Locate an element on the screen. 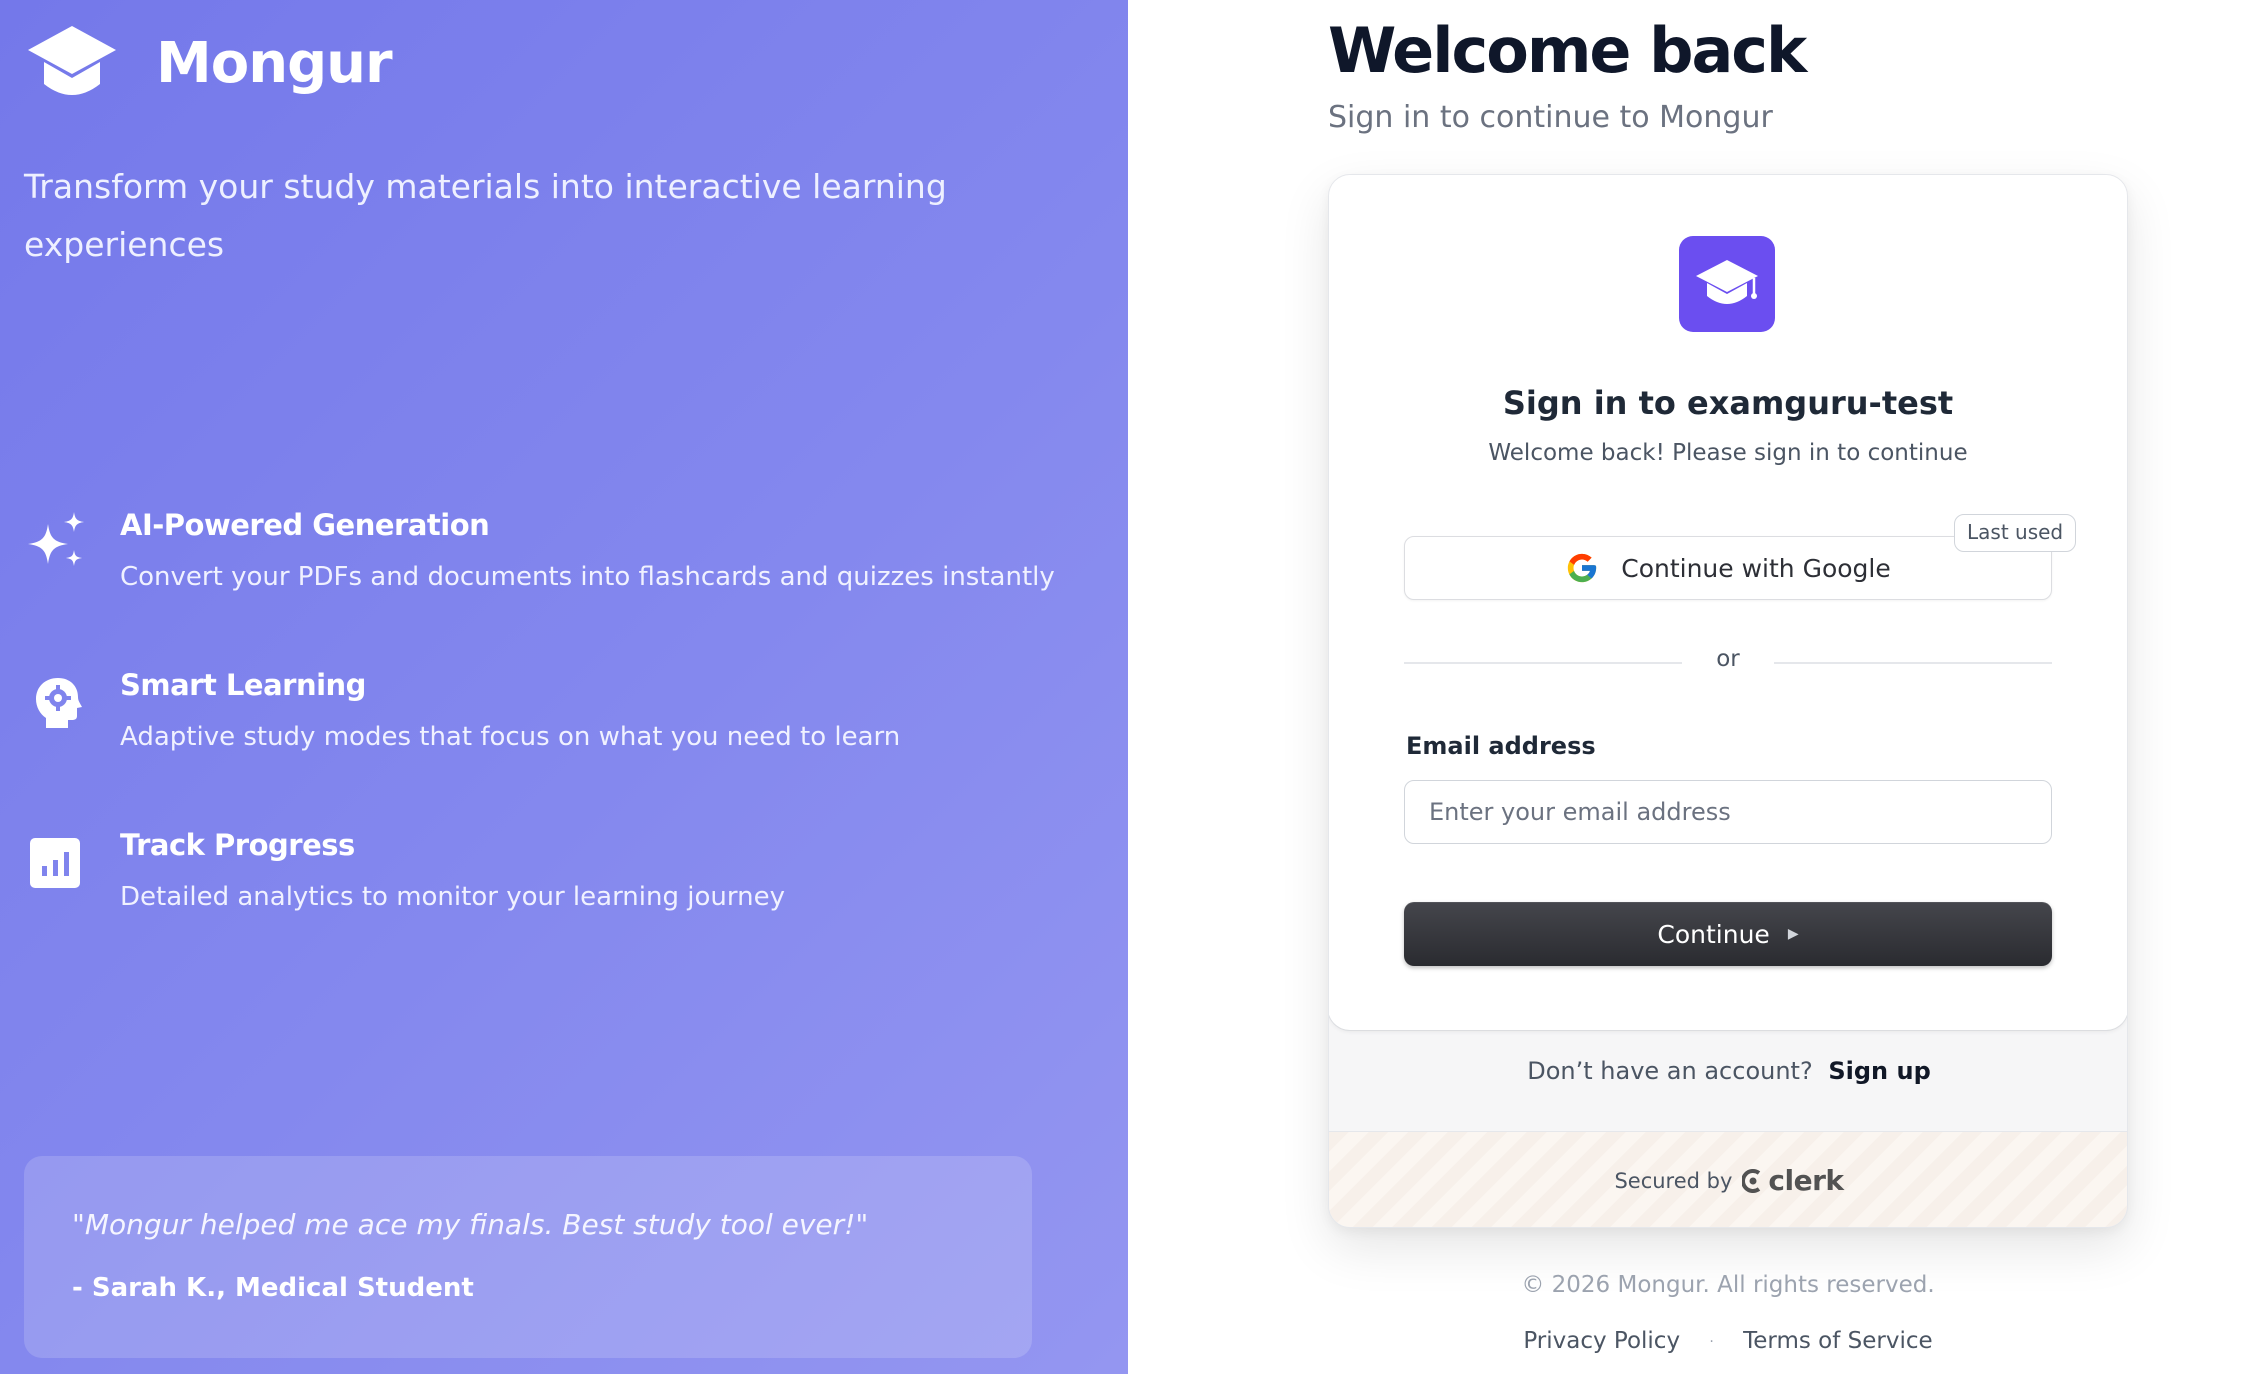  footer-links: Privacy Policy · Terms of Service is located at coordinates (1728, 1341).